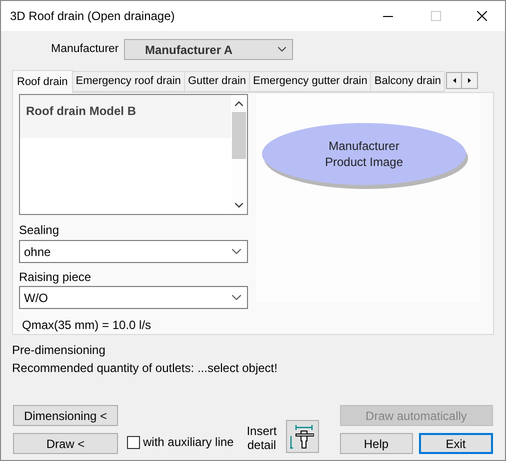  I want to click on scroll-up-icon, so click(239, 103).